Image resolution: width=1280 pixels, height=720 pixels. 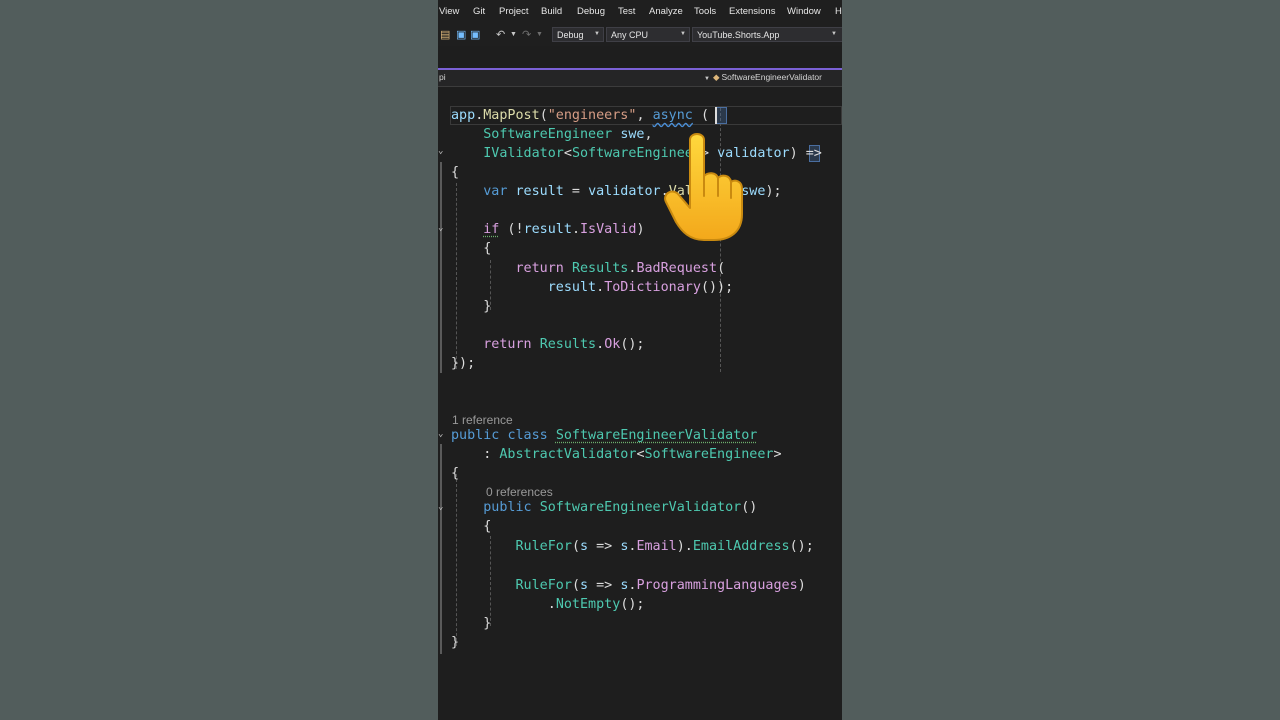 I want to click on code-line: return Results.Ok();, so click(x=564, y=344).